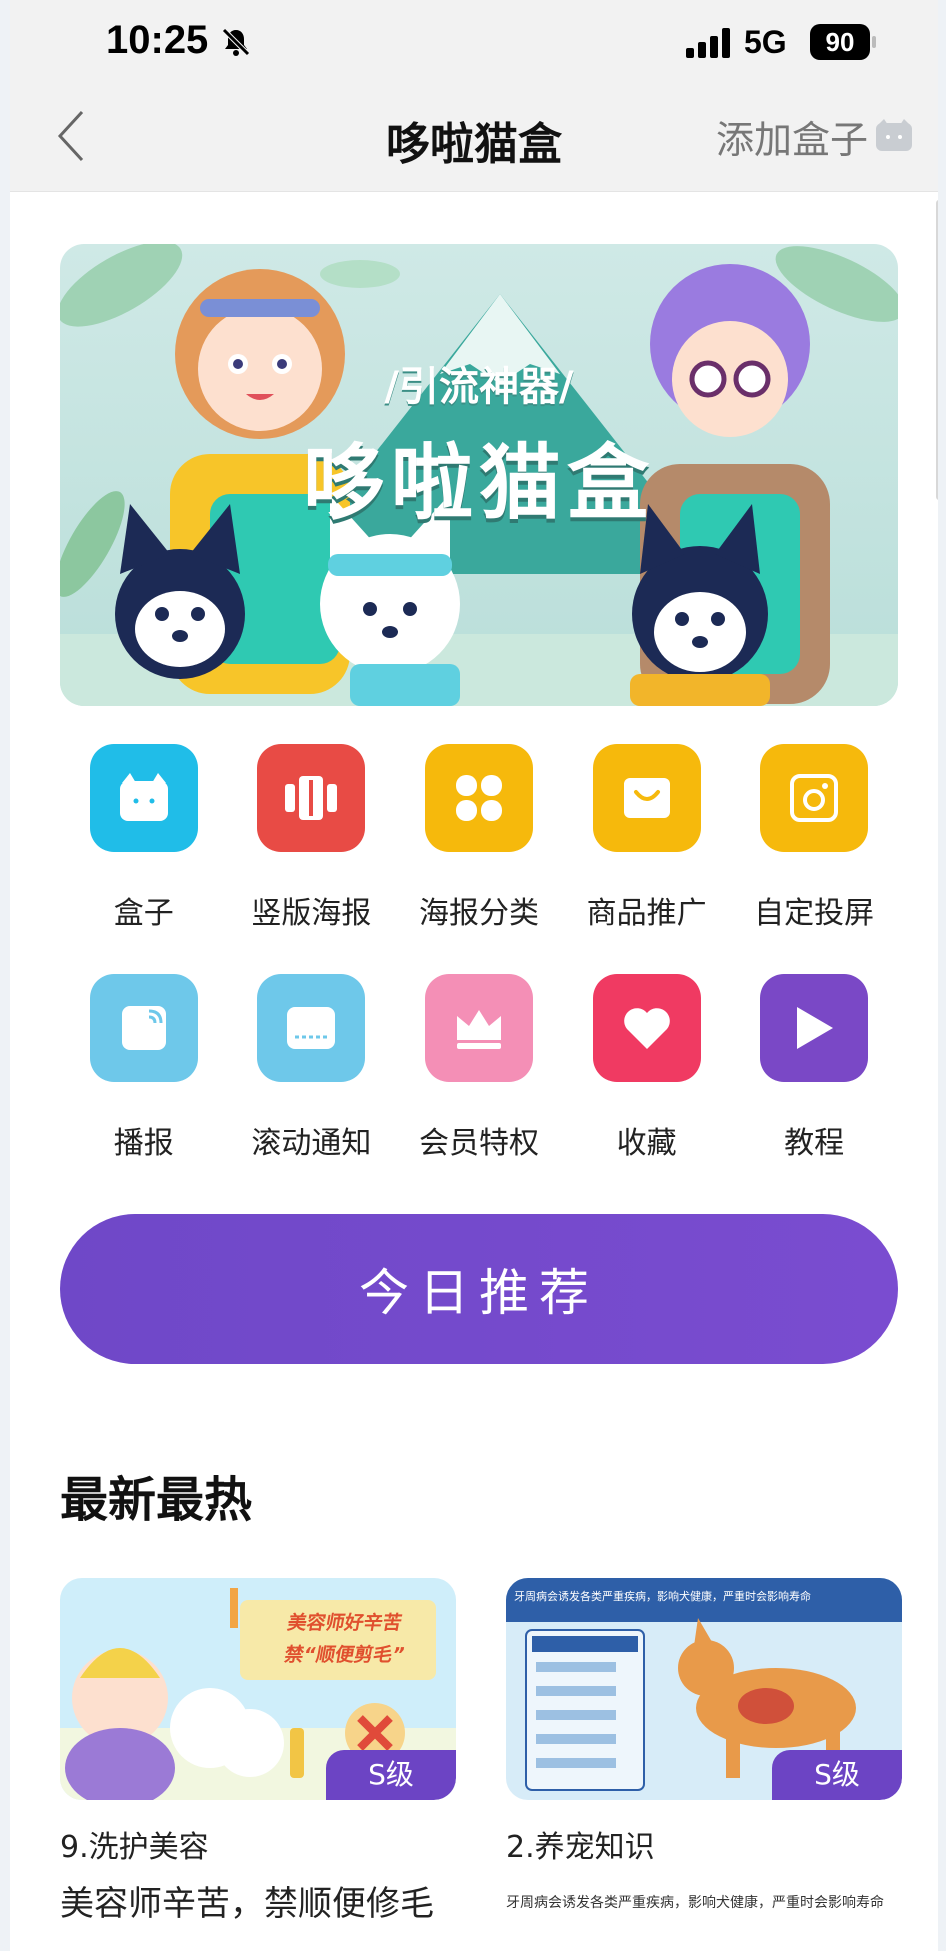 This screenshot has width=946, height=1951. What do you see at coordinates (156, 1500) in the screenshot?
I see `section-title: 最新最热` at bounding box center [156, 1500].